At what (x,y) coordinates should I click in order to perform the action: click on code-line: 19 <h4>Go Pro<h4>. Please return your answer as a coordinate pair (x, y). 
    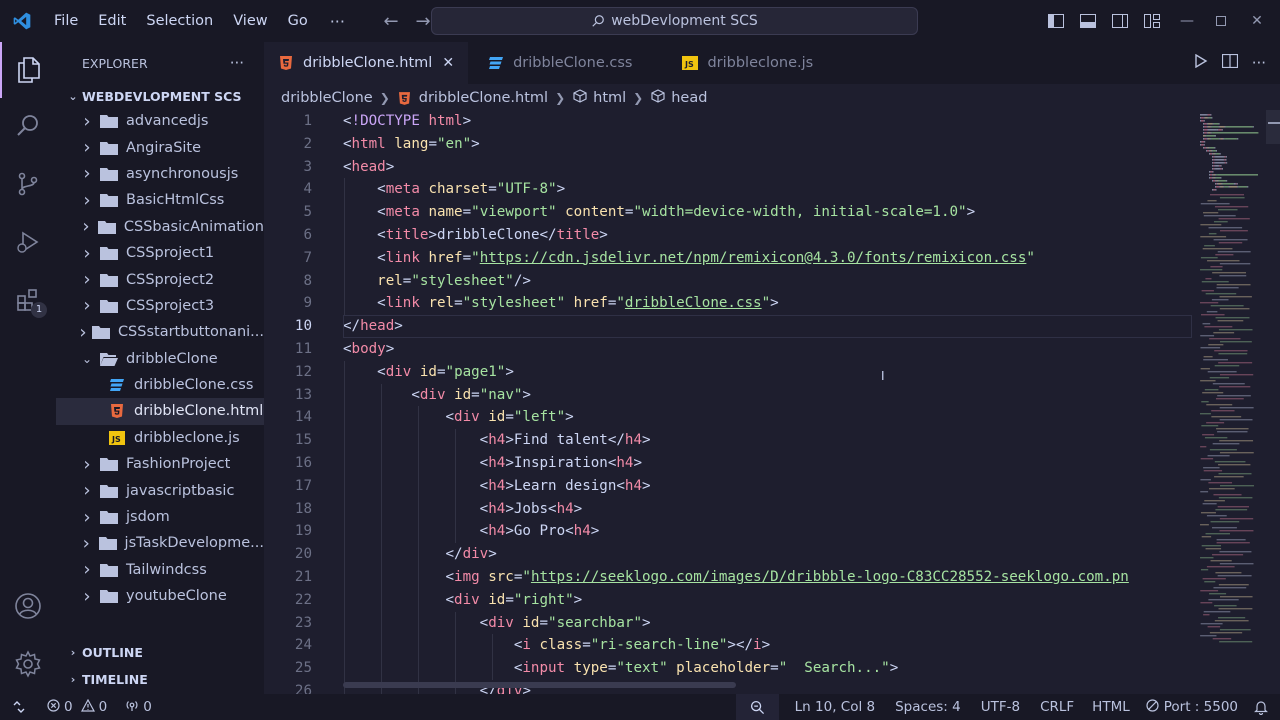
    Looking at the image, I should click on (728, 532).